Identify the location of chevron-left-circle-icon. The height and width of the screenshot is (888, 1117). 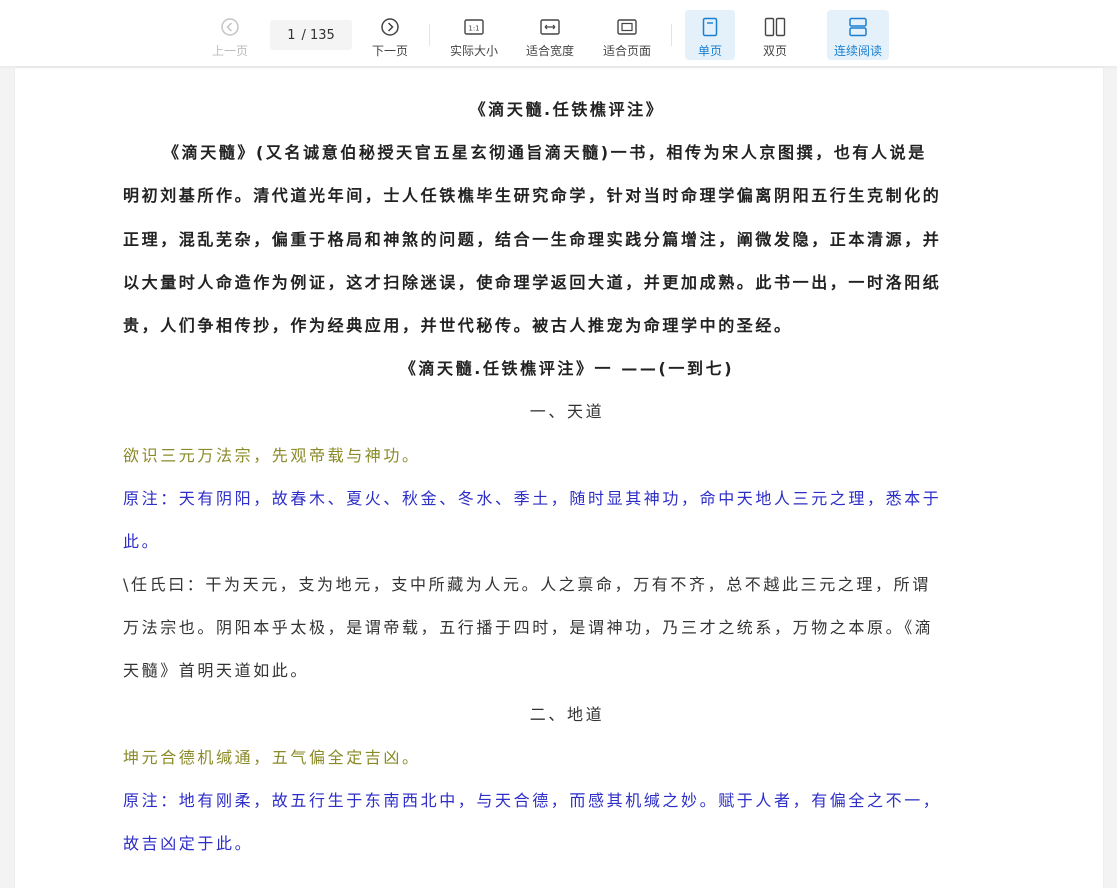
(230, 27).